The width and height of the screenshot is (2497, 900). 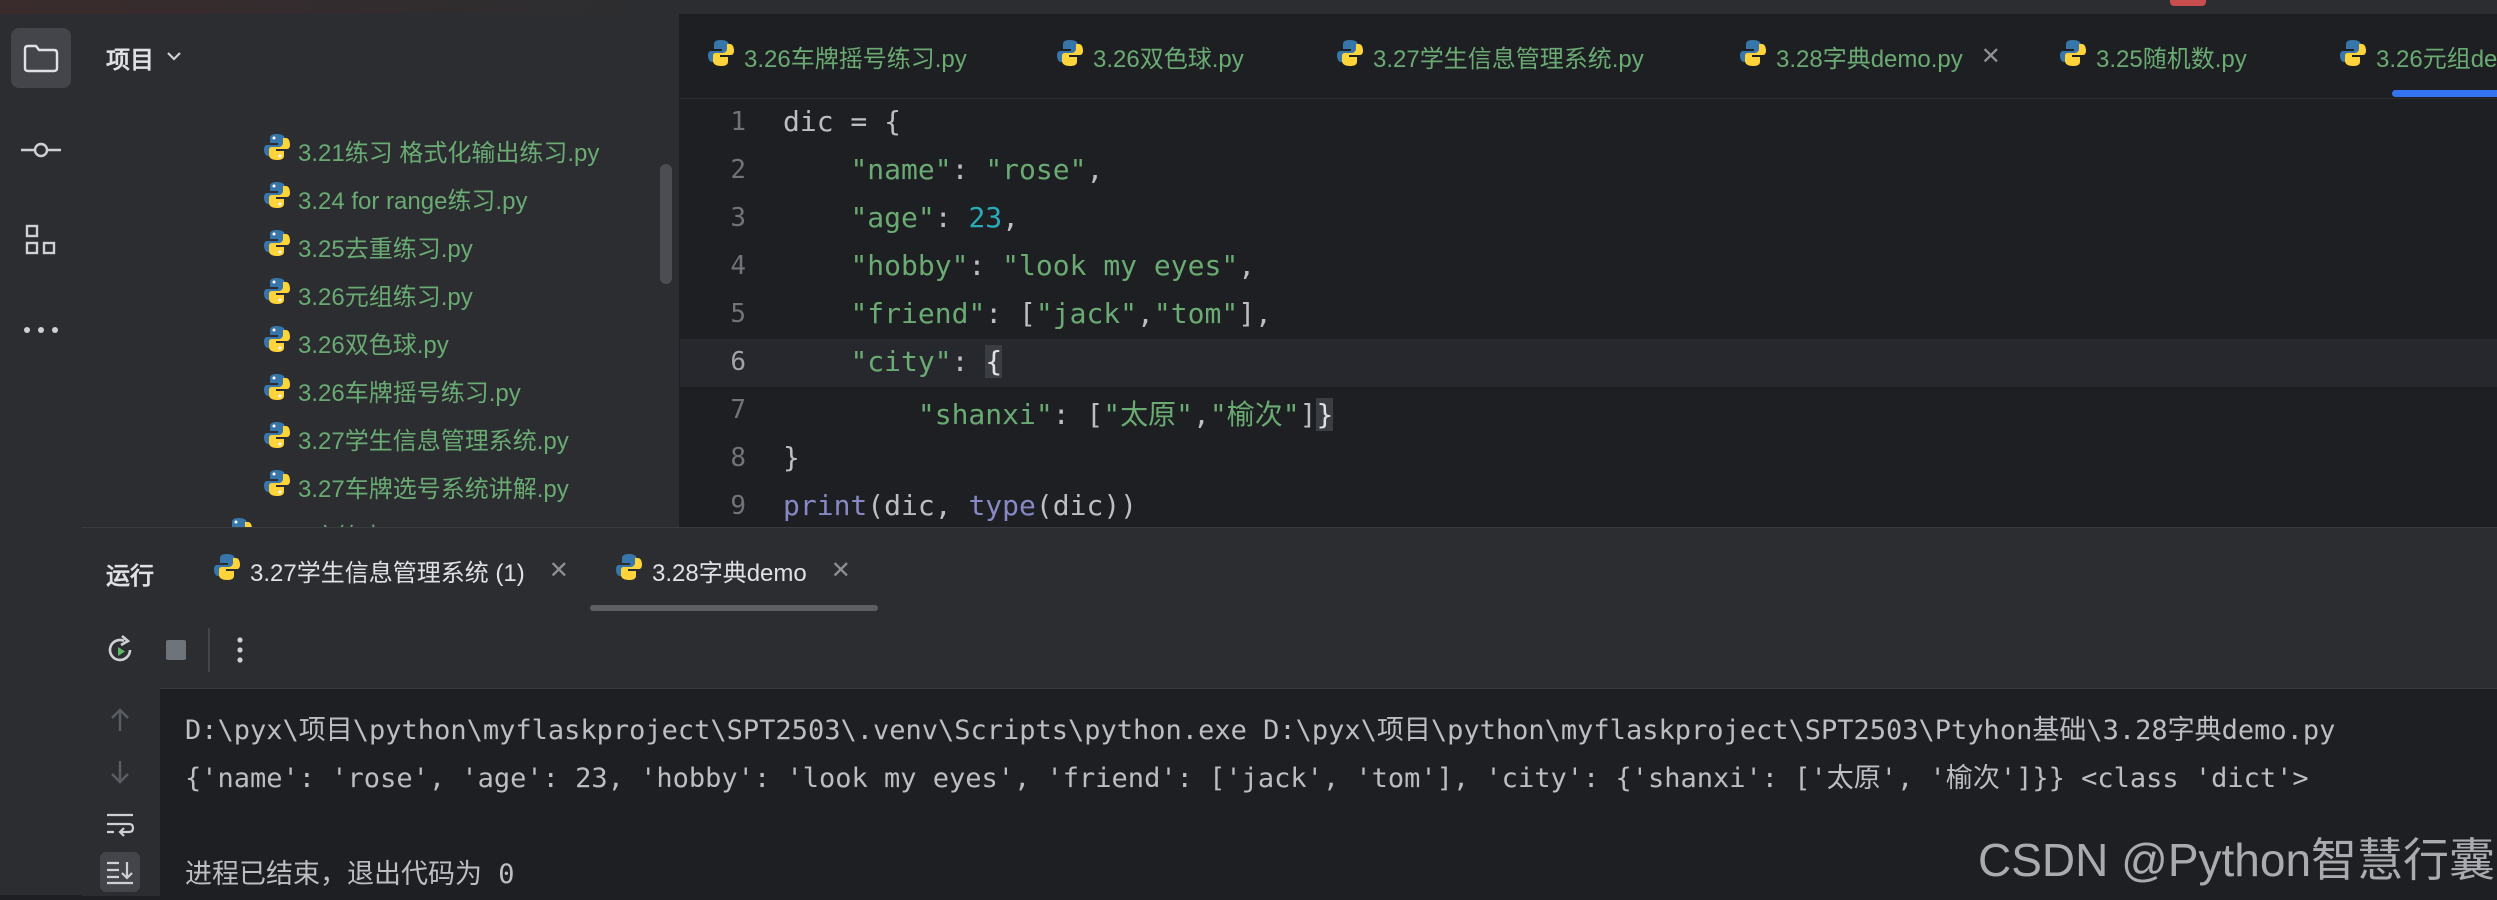 I want to click on tree-file: 3.27学生信息管理系统.py, so click(x=415, y=438).